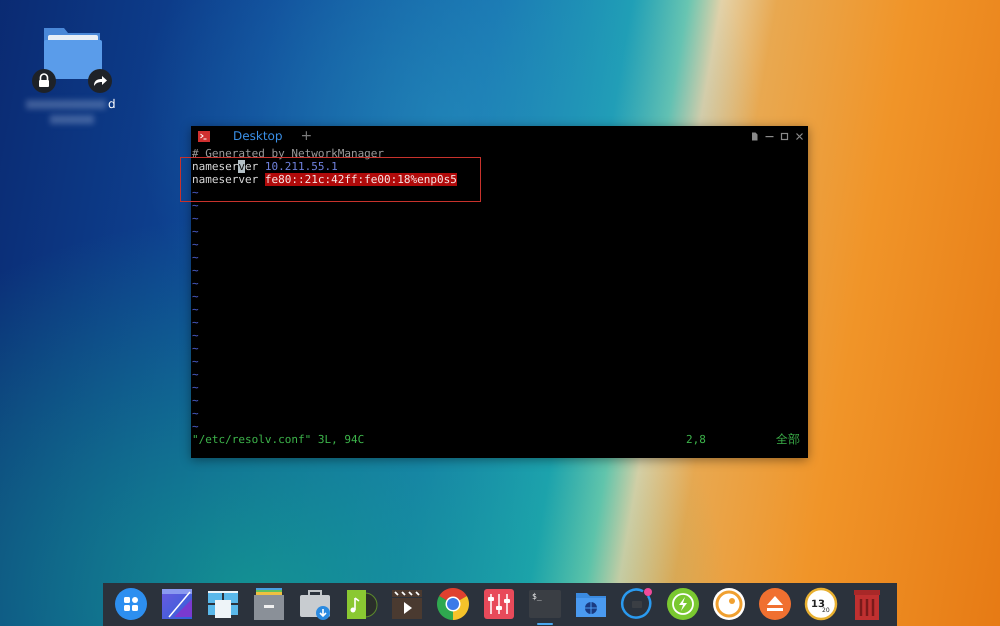 The width and height of the screenshot is (1000, 626). I want to click on ip-address-text: 10.211.55.1, so click(301, 166).